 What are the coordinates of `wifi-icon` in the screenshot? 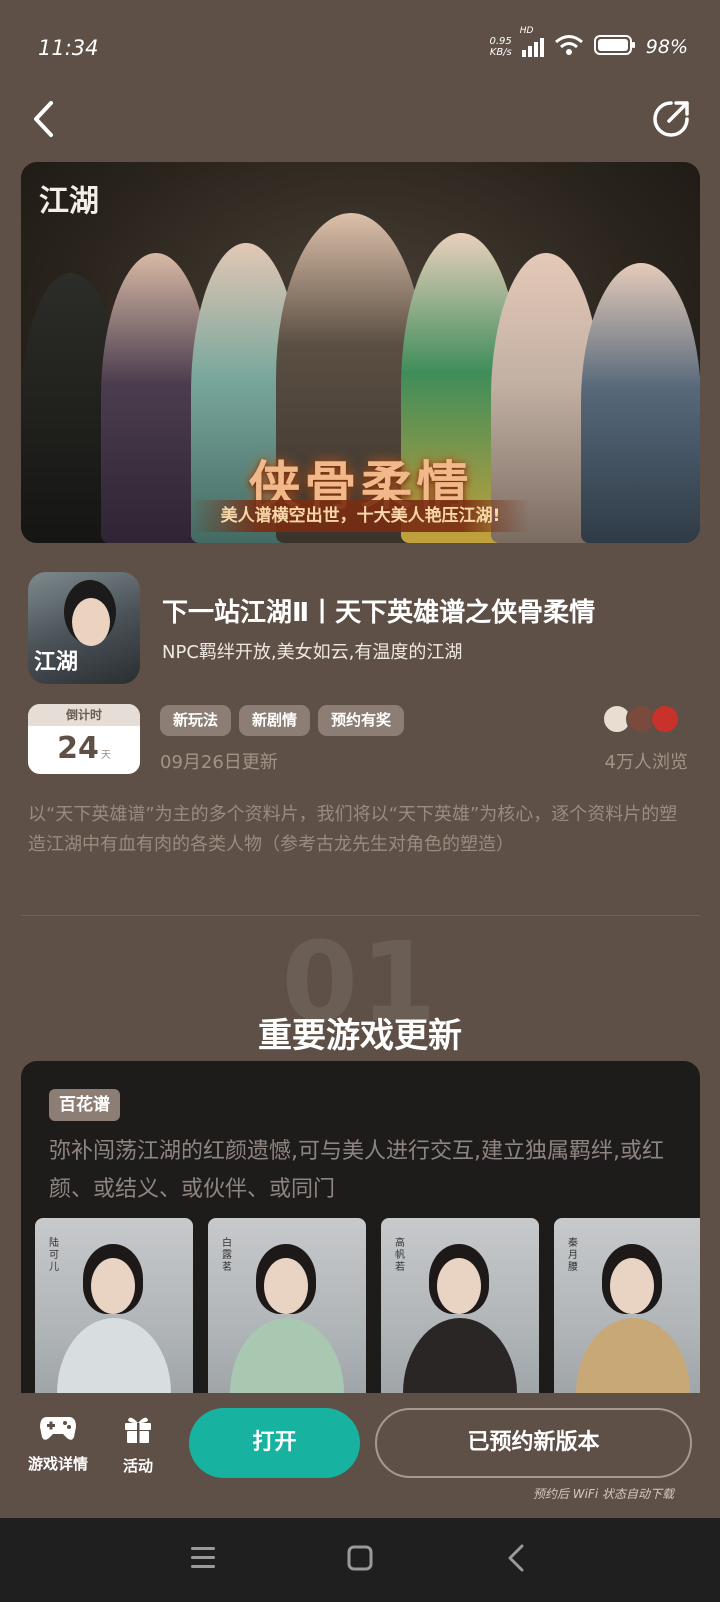 It's located at (569, 47).